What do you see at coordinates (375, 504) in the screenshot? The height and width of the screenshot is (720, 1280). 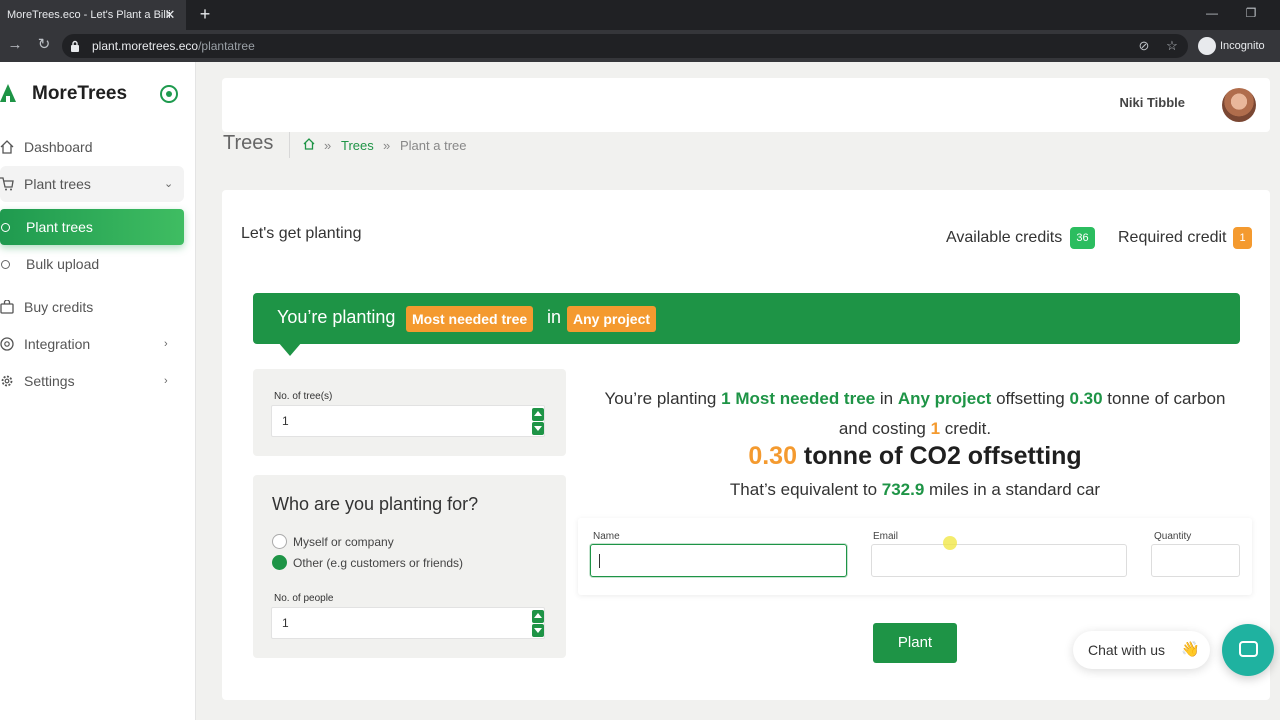 I see `recipient-heading: Who are you planting for?` at bounding box center [375, 504].